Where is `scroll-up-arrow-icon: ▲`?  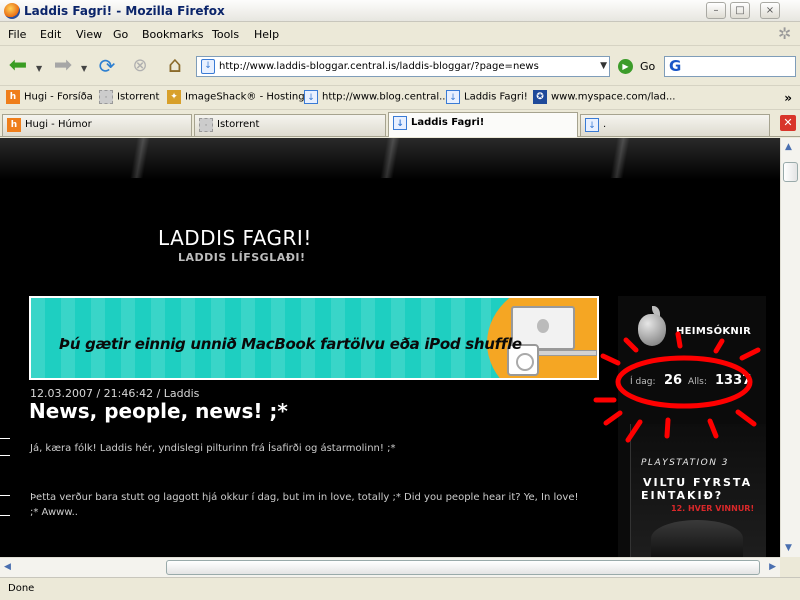
scroll-up-arrow-icon: ▲ is located at coordinates (788, 147).